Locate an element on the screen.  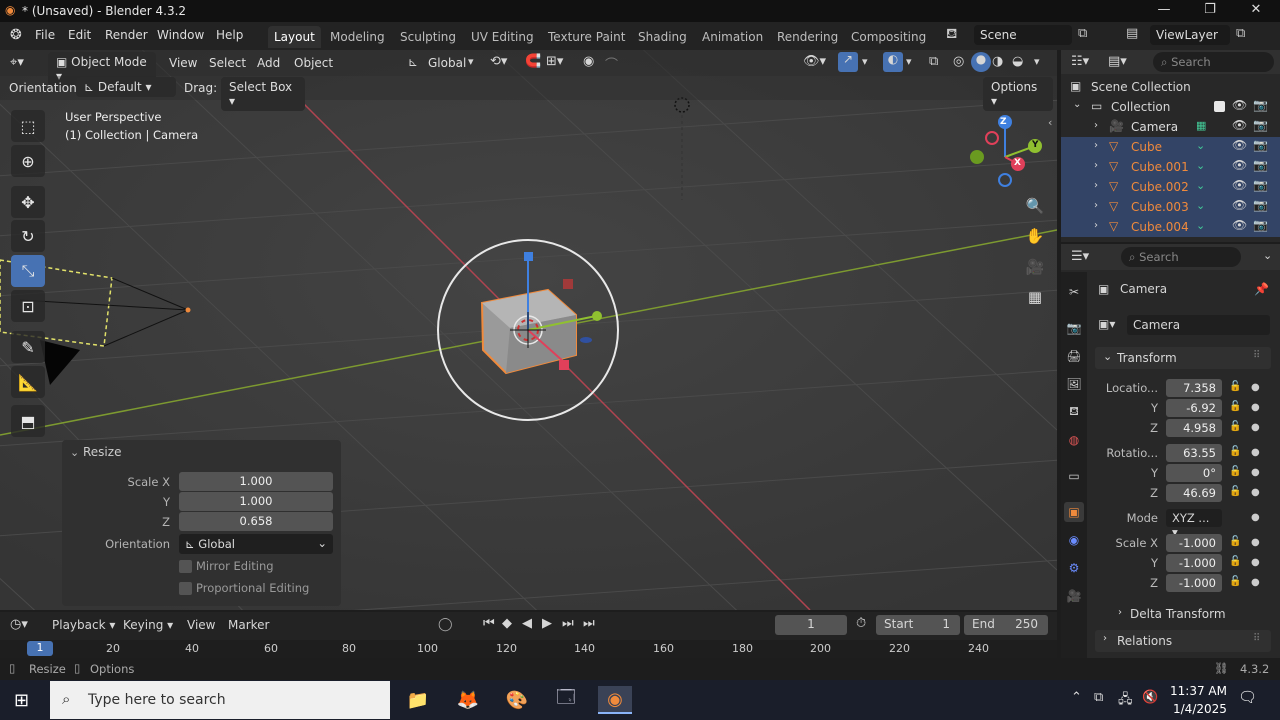
location-y-field: -6.92 is located at coordinates (1194, 408).